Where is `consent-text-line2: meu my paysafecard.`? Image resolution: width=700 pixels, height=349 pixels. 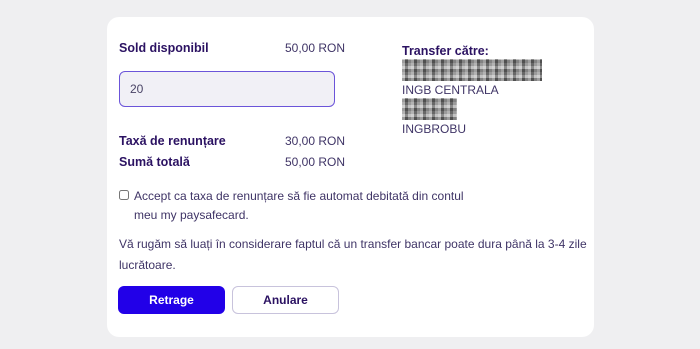 consent-text-line2: meu my paysafecard. is located at coordinates (191, 215).